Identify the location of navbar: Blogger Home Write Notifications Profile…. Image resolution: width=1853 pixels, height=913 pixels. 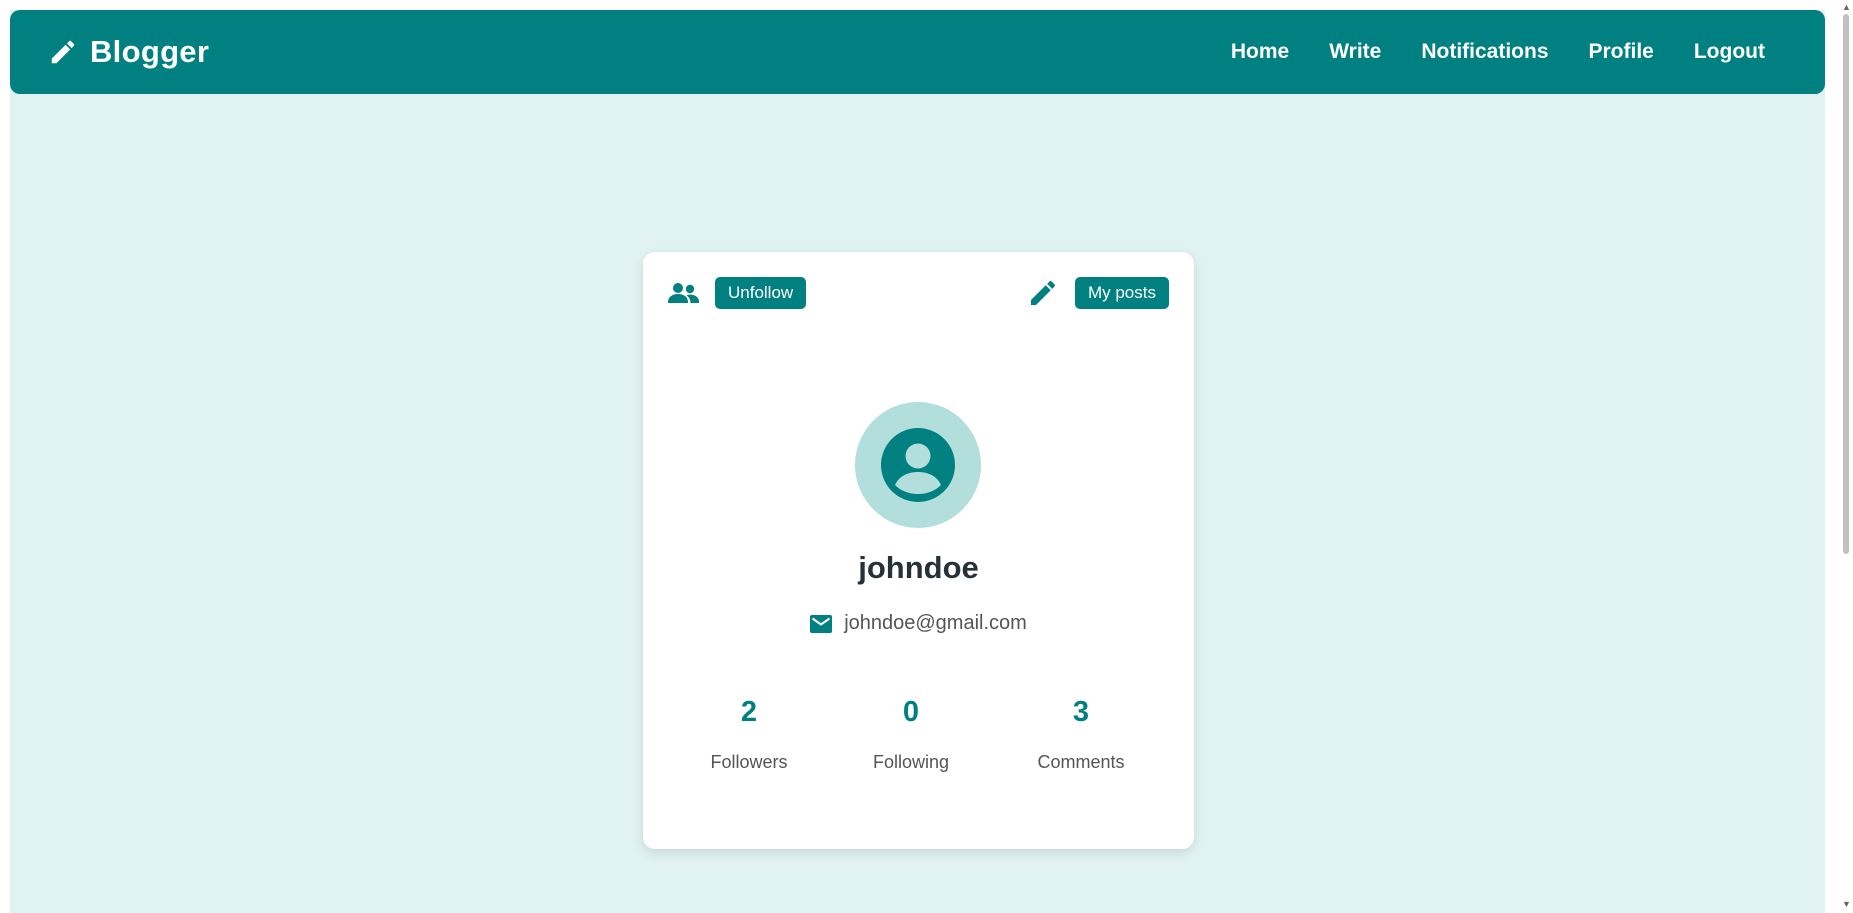
(917, 52).